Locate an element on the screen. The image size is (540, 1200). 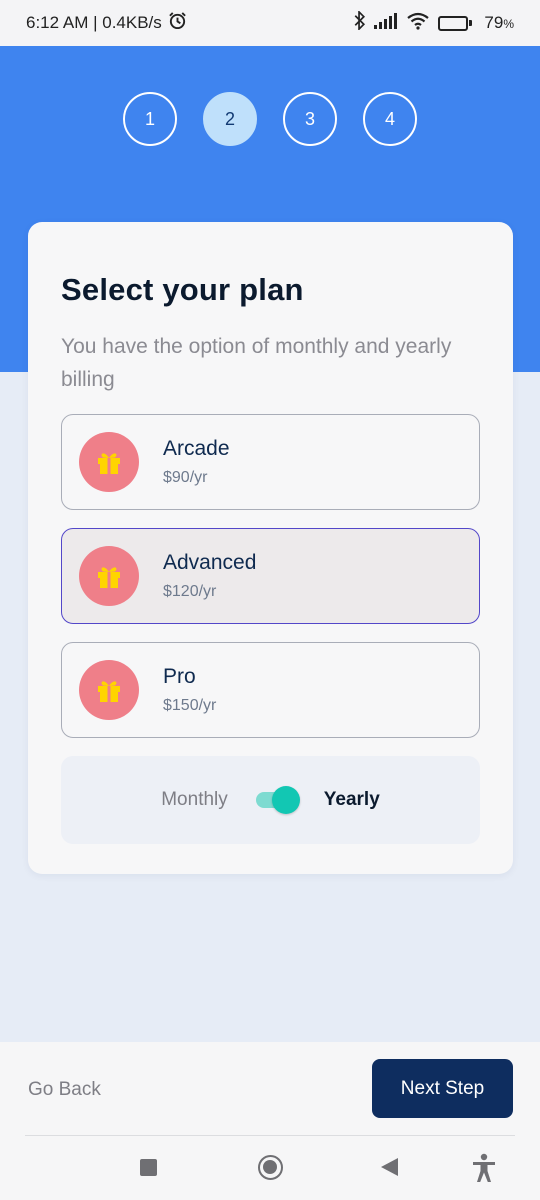
billing-toggle is located at coordinates (277, 800).